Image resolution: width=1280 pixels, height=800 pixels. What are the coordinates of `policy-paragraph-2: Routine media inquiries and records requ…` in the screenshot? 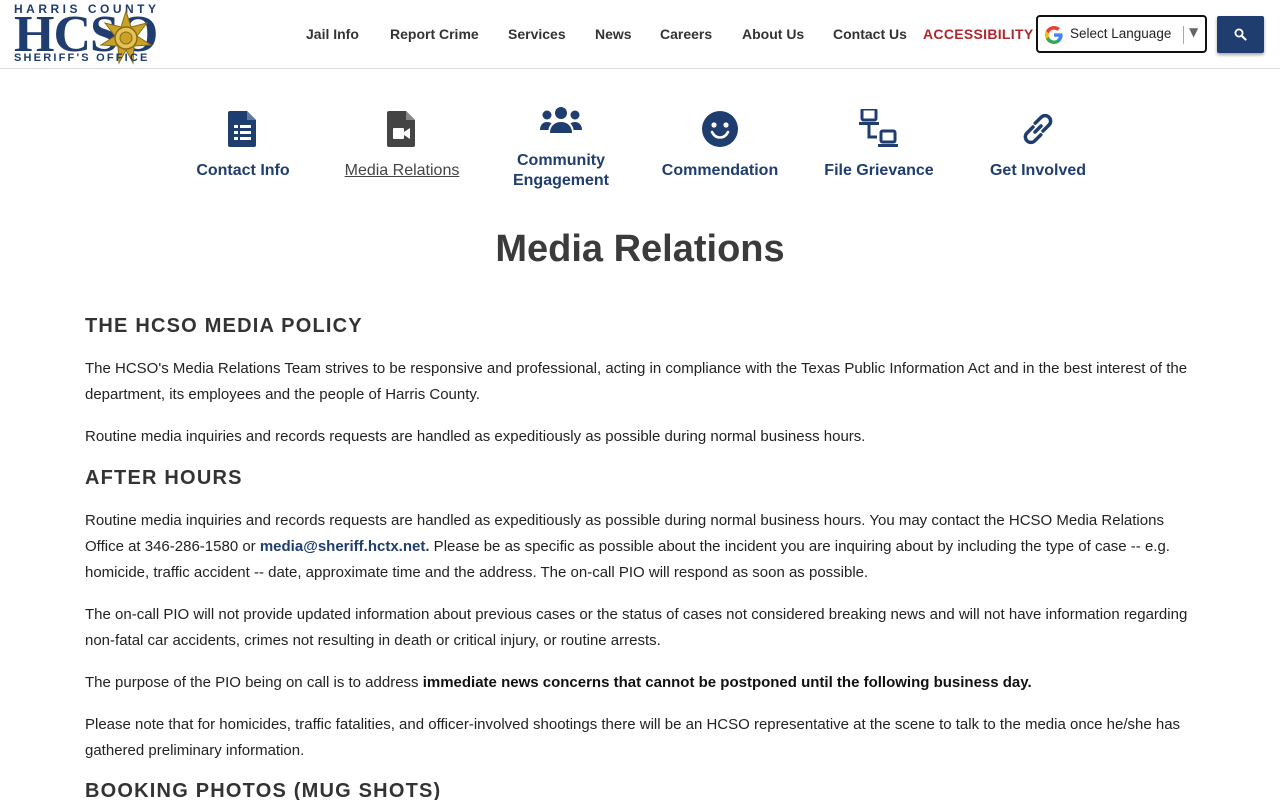 It's located at (475, 436).